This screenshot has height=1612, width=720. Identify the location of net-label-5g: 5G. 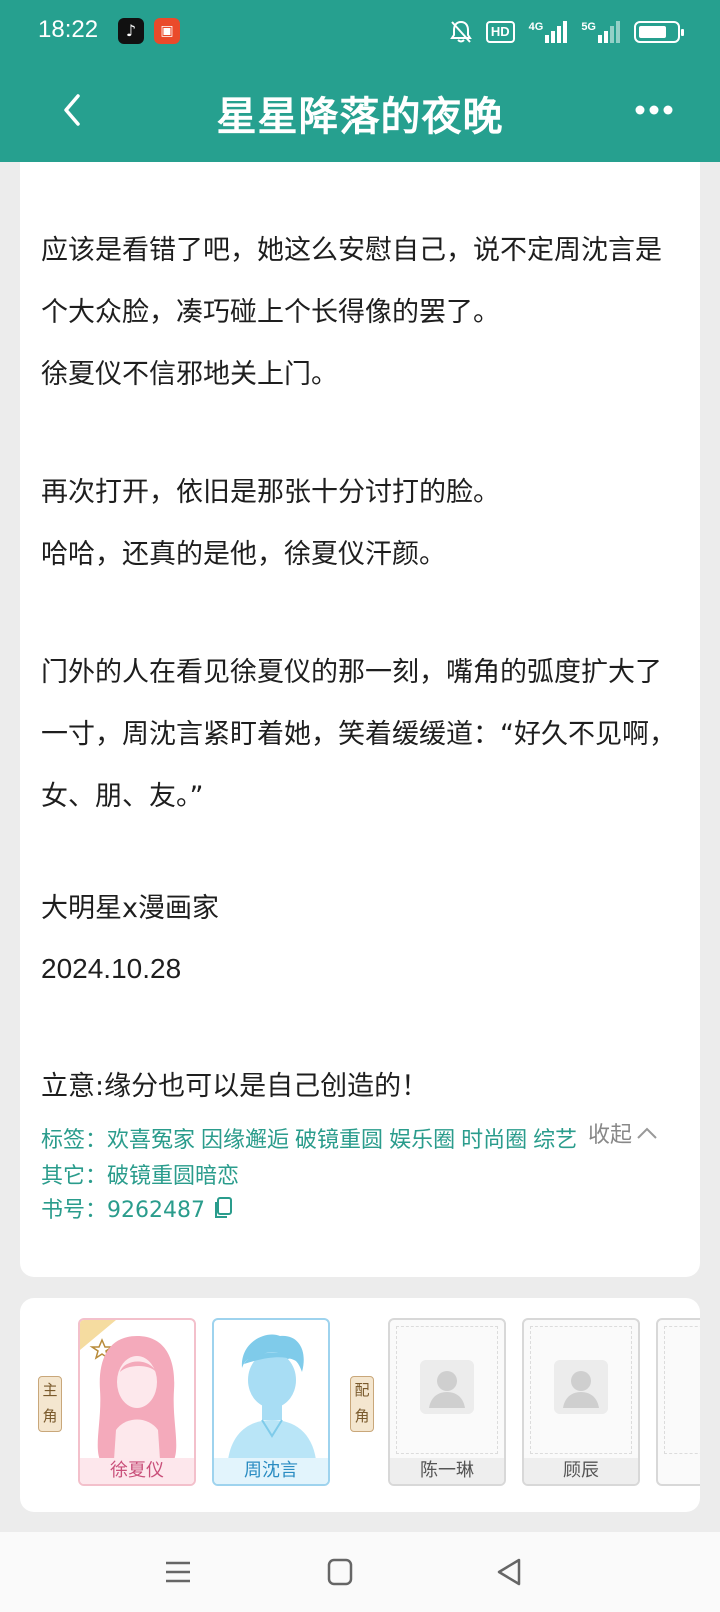
(588, 27).